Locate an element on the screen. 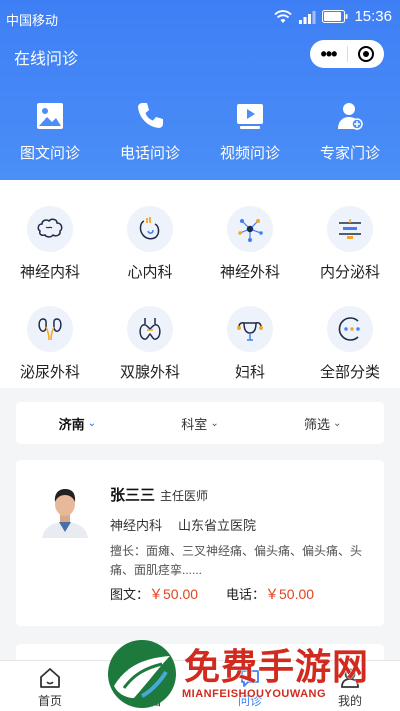  department-label: 神经外科 is located at coordinates (249, 272).